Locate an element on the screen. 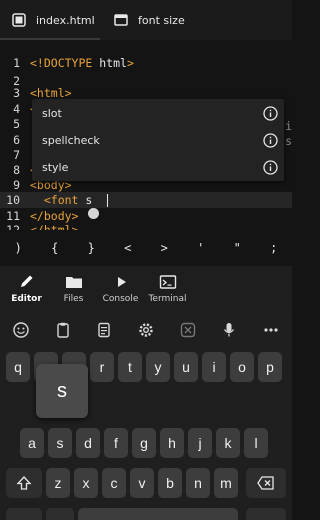  suggestion-label: spellcheck is located at coordinates (71, 140).